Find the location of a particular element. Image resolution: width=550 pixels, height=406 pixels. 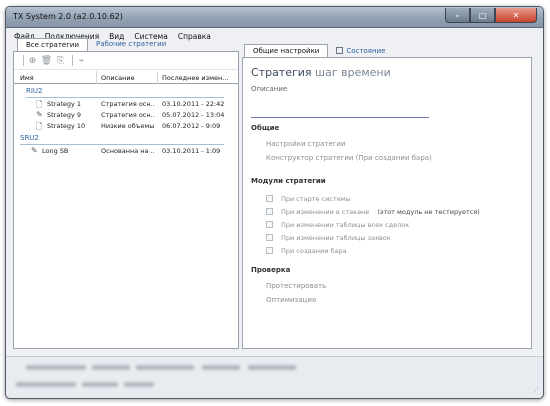

row-name: Strategy 9 is located at coordinates (64, 115).